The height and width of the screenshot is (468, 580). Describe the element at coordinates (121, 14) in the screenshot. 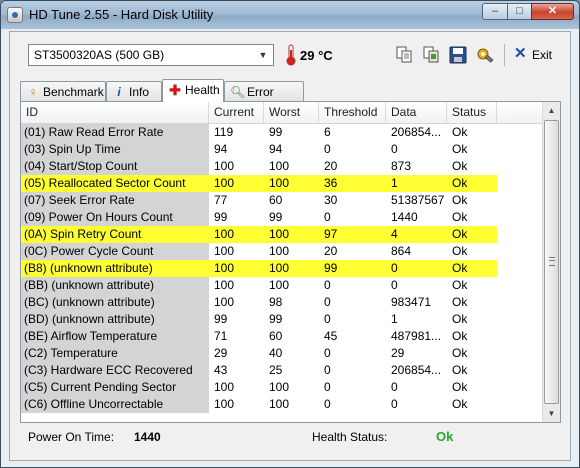

I see `window-title: HD Tune 2.55 - Hard Disk Utility` at that location.